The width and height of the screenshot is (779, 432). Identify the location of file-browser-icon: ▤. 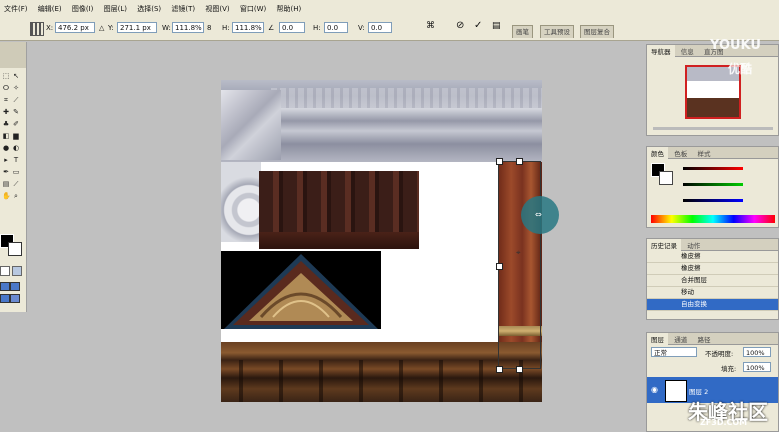
(496, 26).